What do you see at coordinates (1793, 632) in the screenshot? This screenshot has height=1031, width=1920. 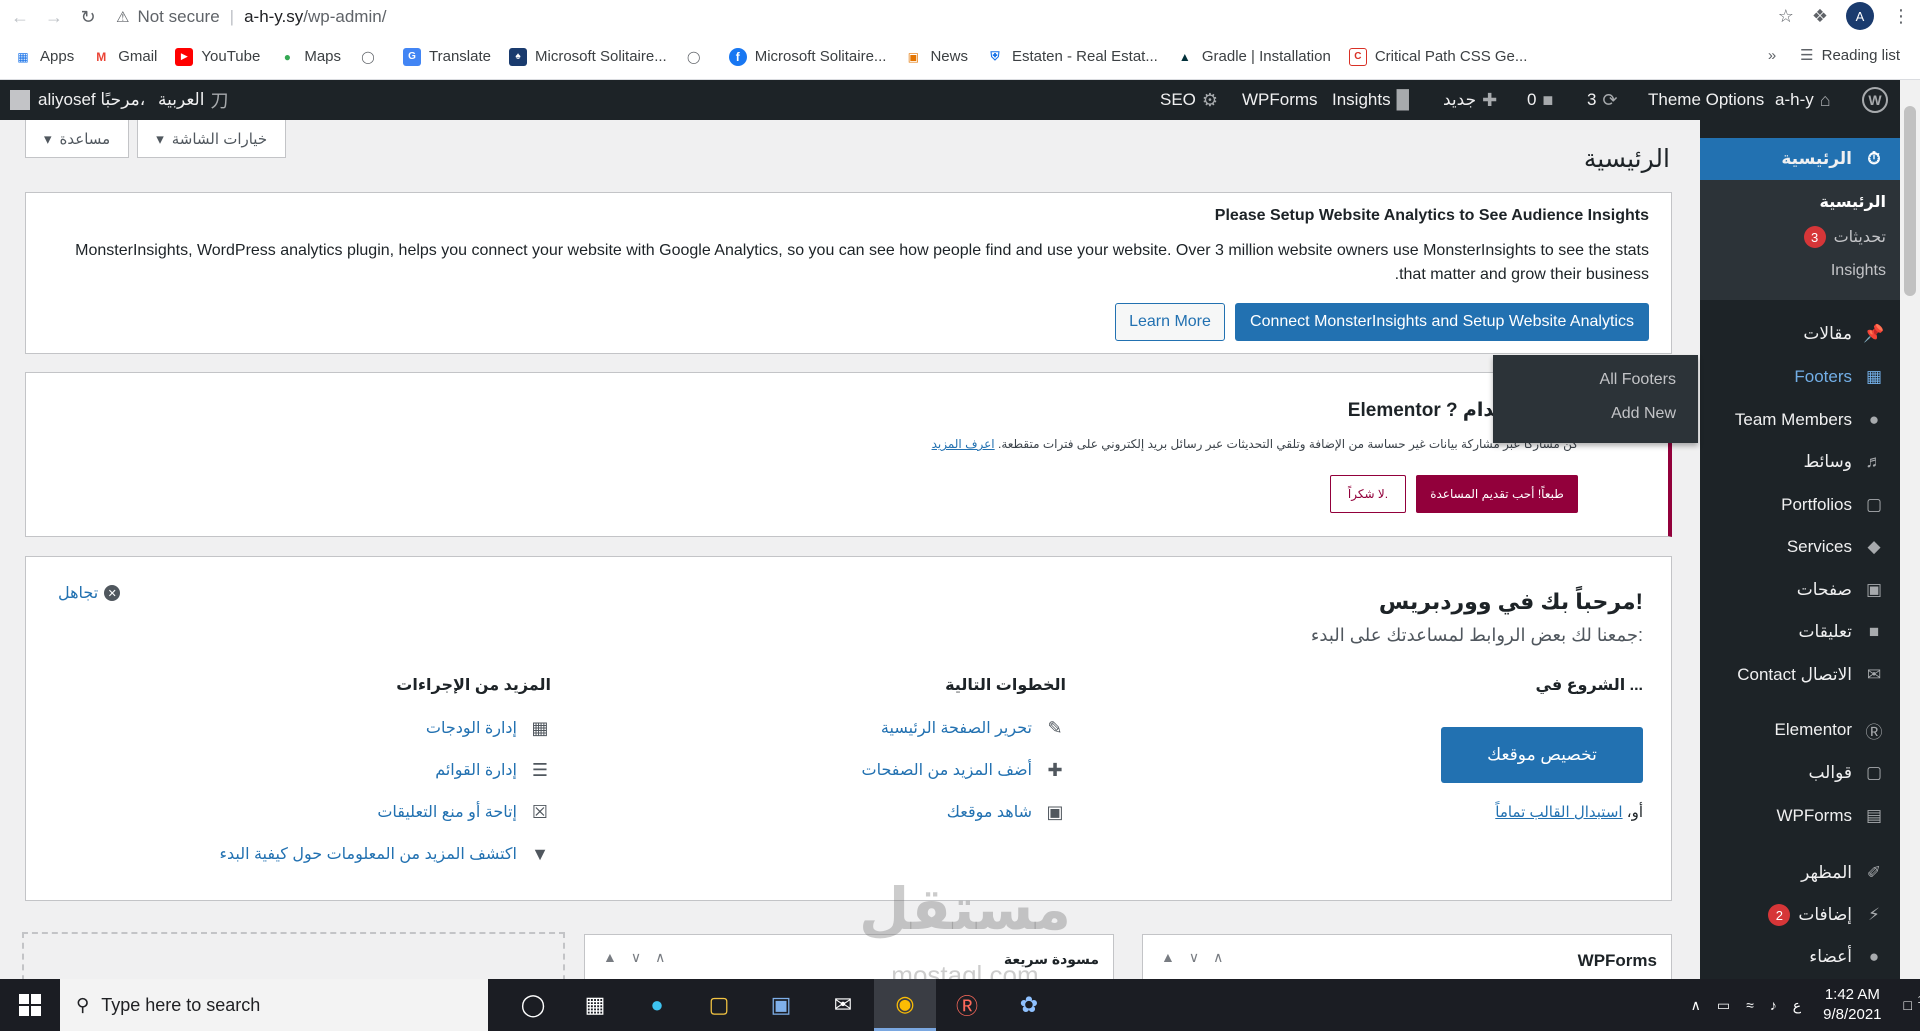 I see `sidebar-item-comments: تعليقات ■` at bounding box center [1793, 632].